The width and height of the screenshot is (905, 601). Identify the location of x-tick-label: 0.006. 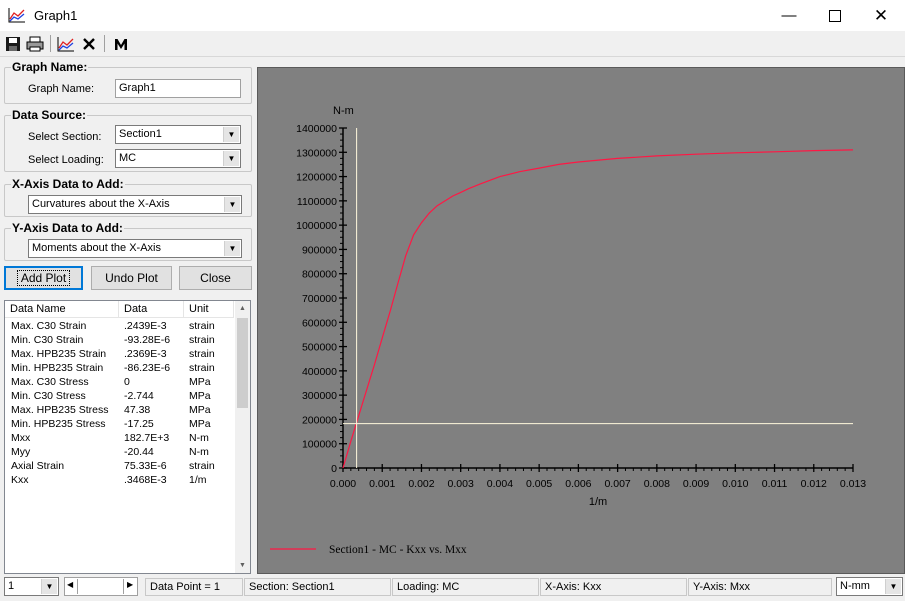
(578, 484).